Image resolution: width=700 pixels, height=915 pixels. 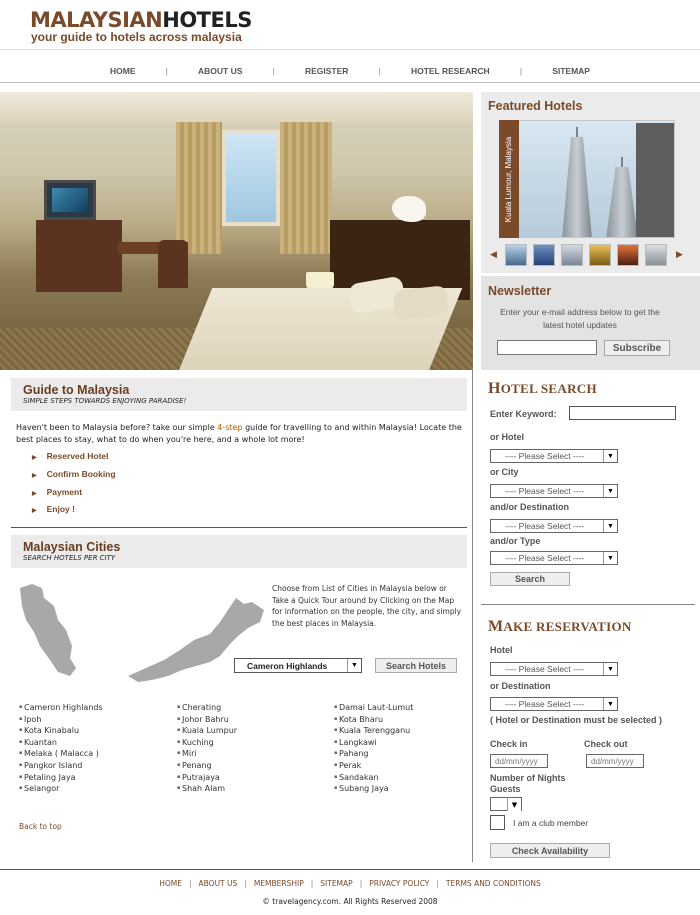 What do you see at coordinates (252, 743) in the screenshot?
I see `city-link: Kuching` at bounding box center [252, 743].